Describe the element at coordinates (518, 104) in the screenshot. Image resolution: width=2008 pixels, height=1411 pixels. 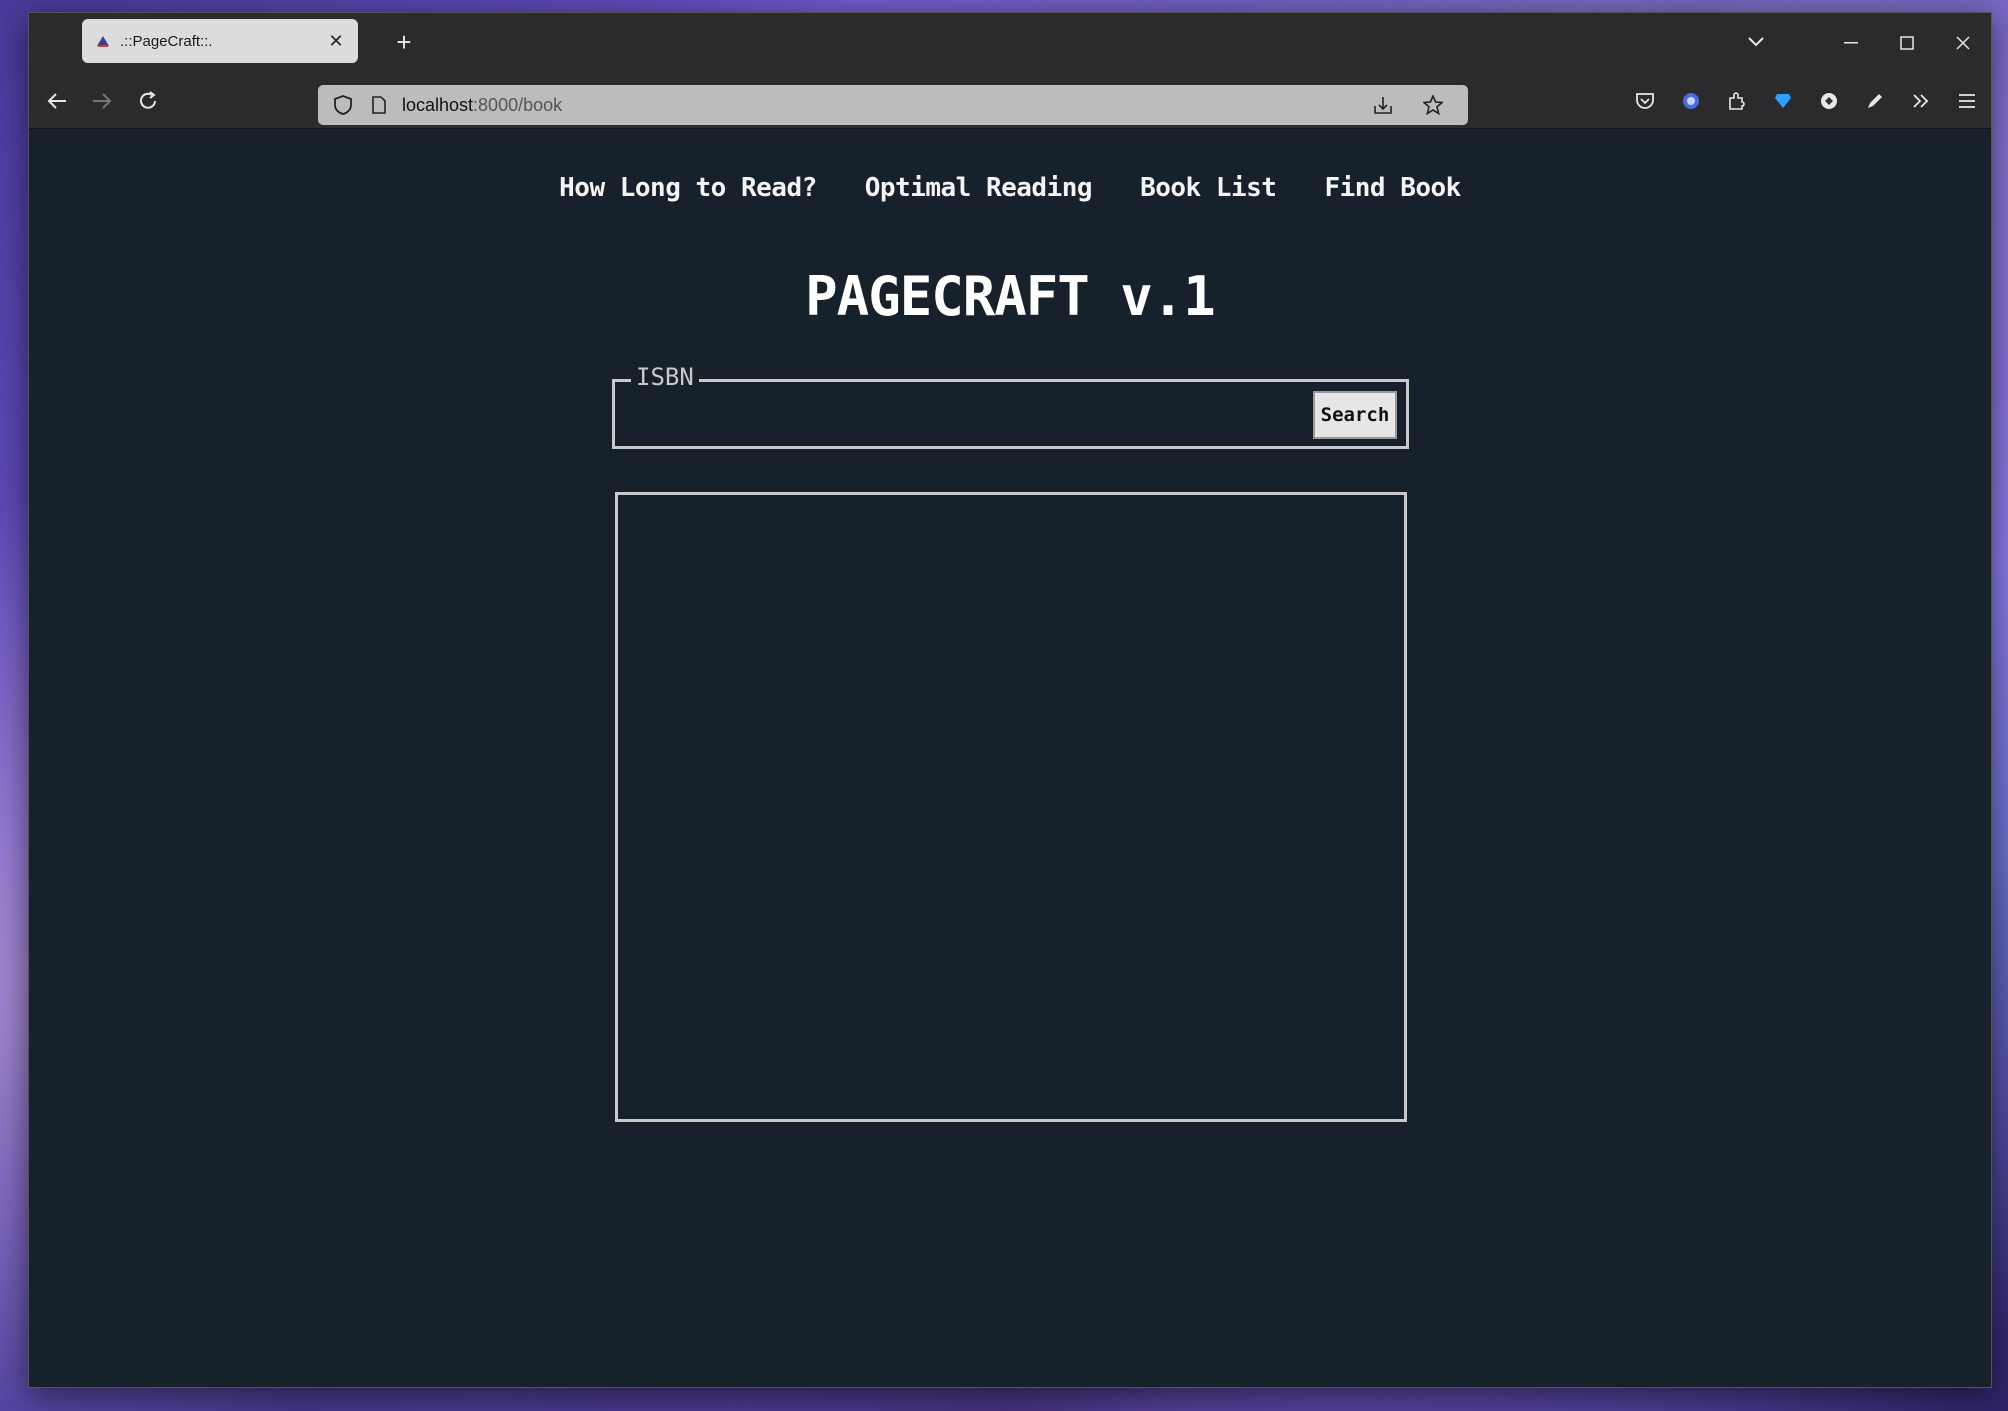
I see `url-path: :8000/book` at that location.